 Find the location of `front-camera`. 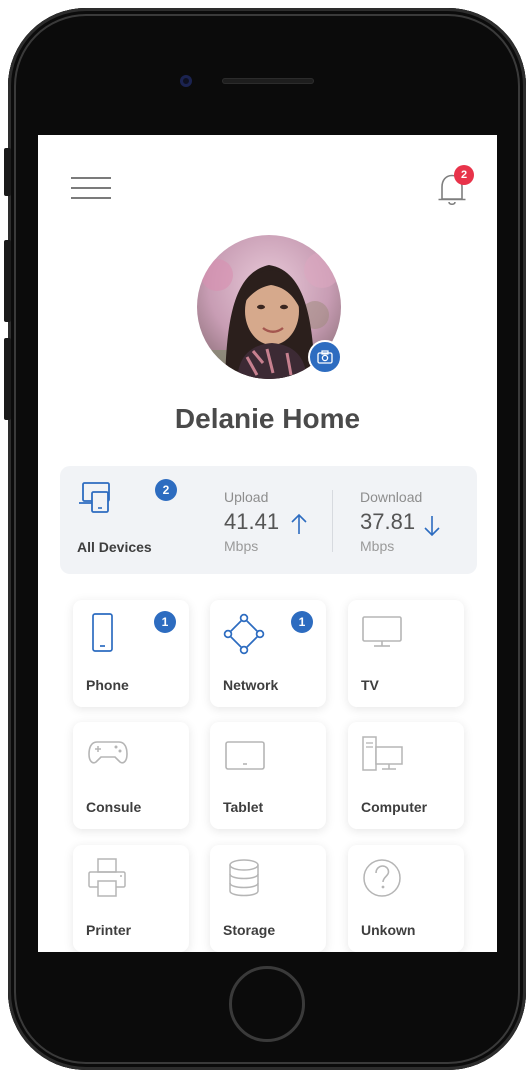

front-camera is located at coordinates (186, 81).